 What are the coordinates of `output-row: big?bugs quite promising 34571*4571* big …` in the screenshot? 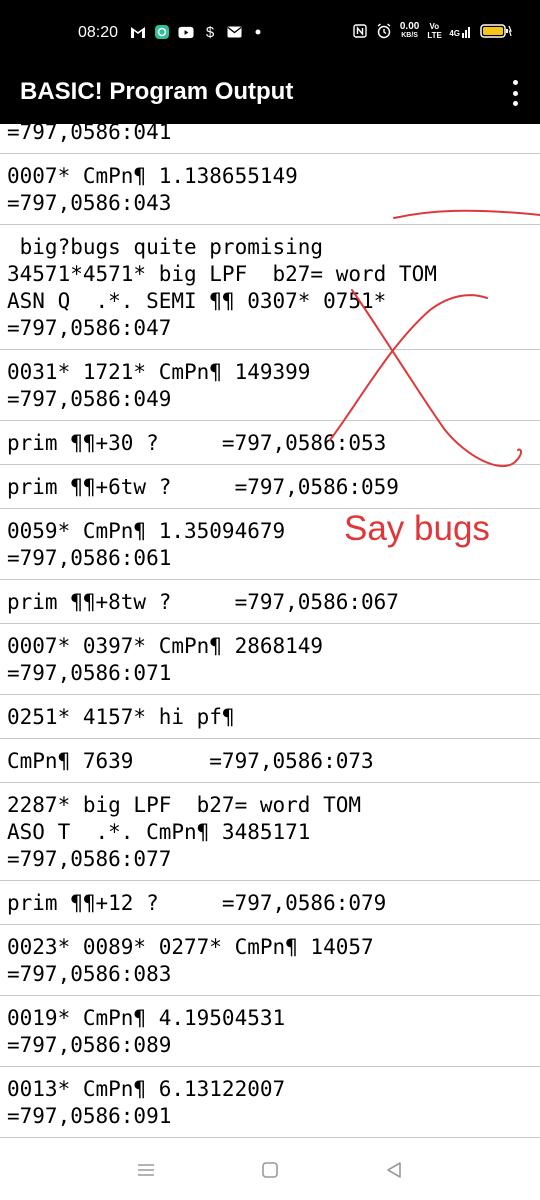 It's located at (270, 287).